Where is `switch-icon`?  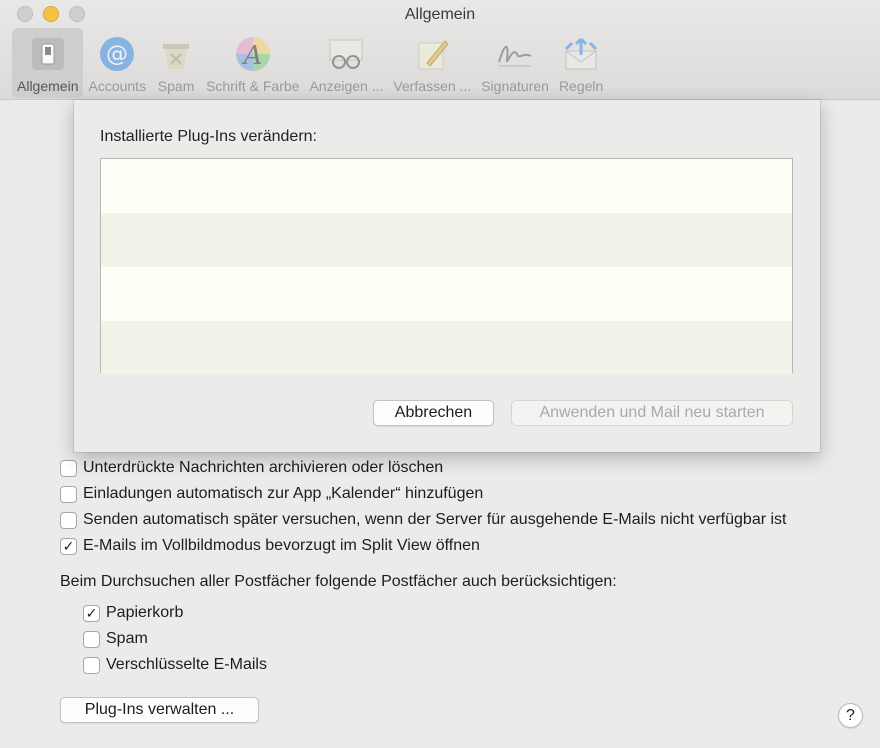 switch-icon is located at coordinates (48, 54).